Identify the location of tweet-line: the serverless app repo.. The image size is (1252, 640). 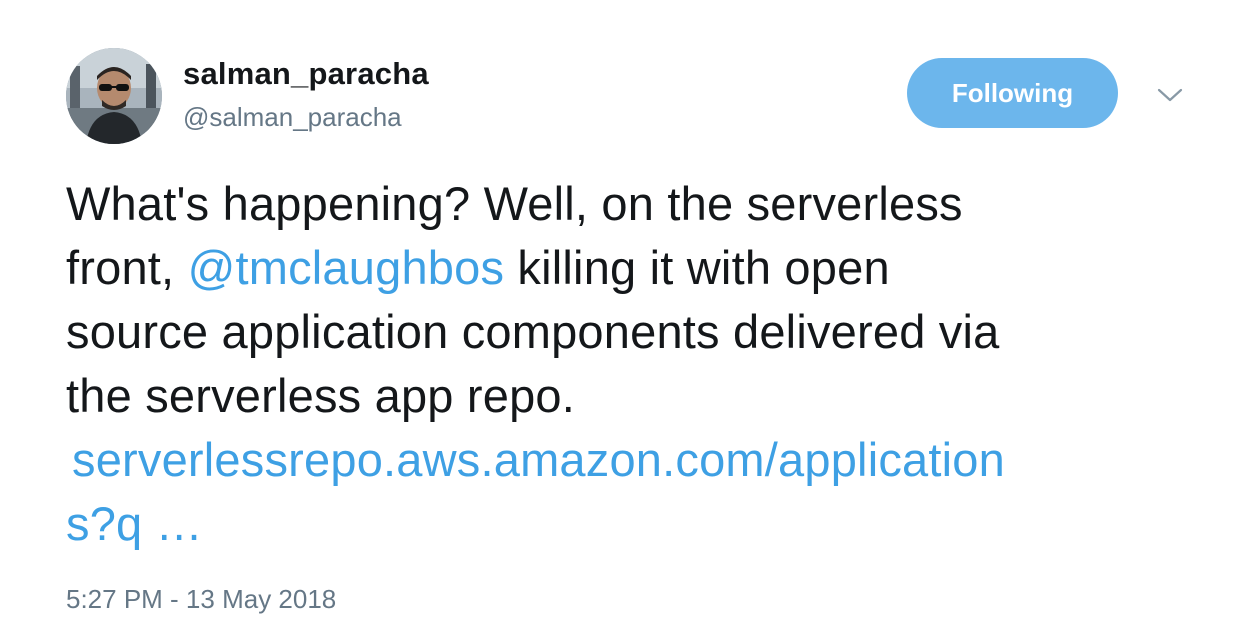
(321, 395).